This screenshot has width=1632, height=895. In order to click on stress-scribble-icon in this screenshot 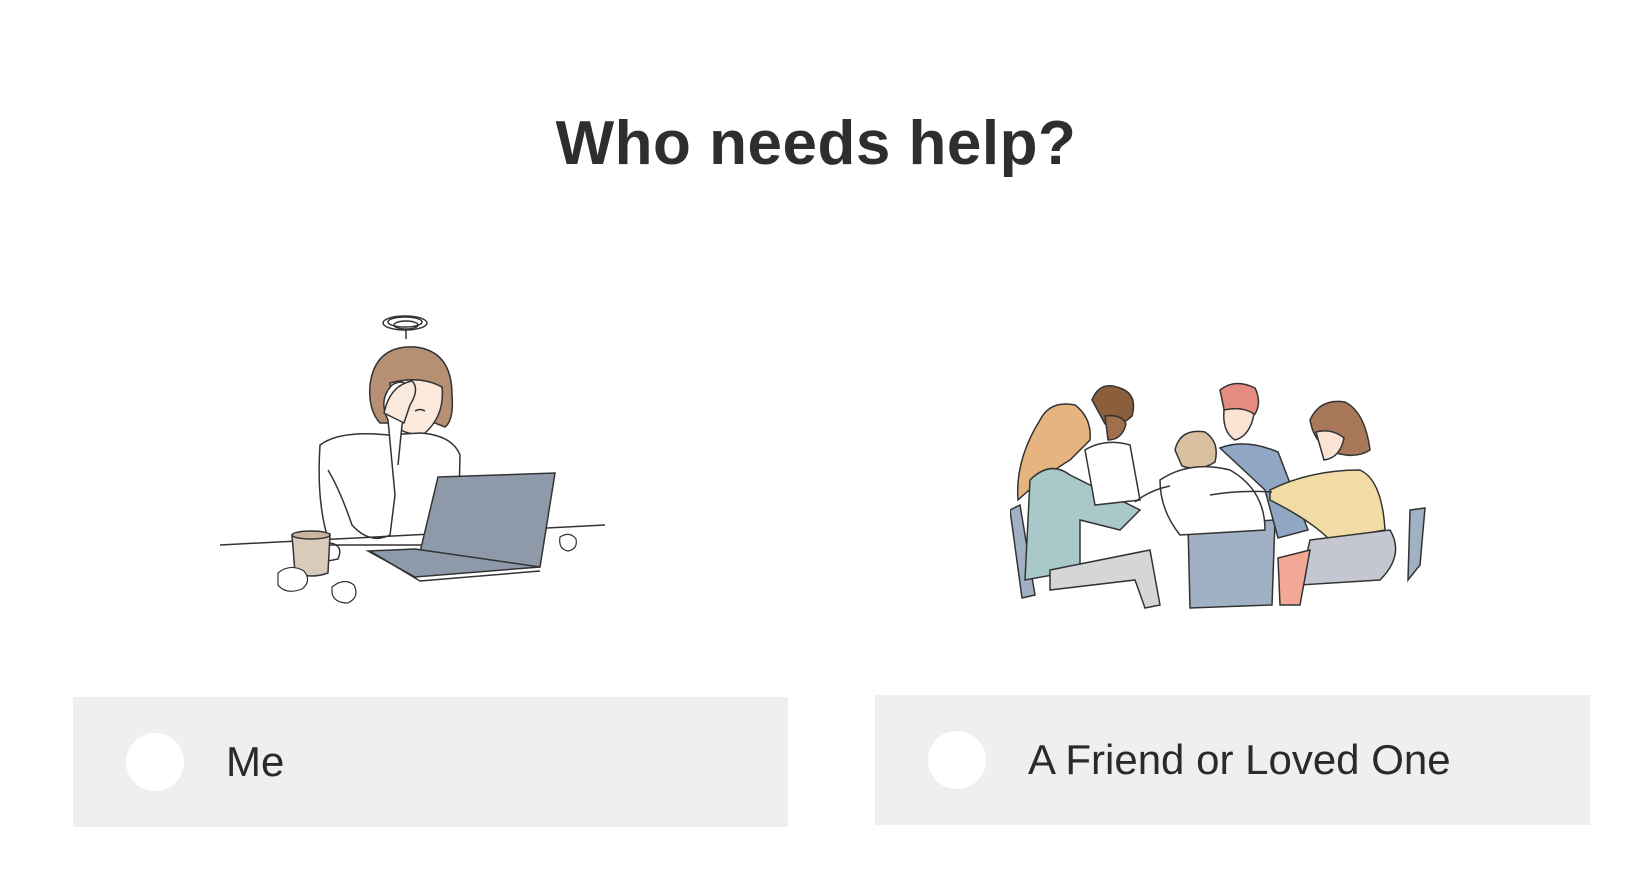, I will do `click(405, 327)`.